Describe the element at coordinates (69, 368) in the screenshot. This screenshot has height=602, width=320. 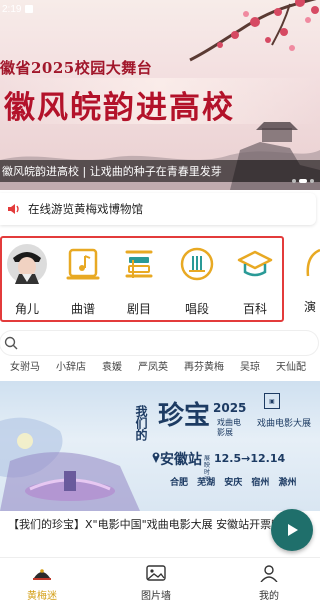
I see `tag: 小辞店` at that location.